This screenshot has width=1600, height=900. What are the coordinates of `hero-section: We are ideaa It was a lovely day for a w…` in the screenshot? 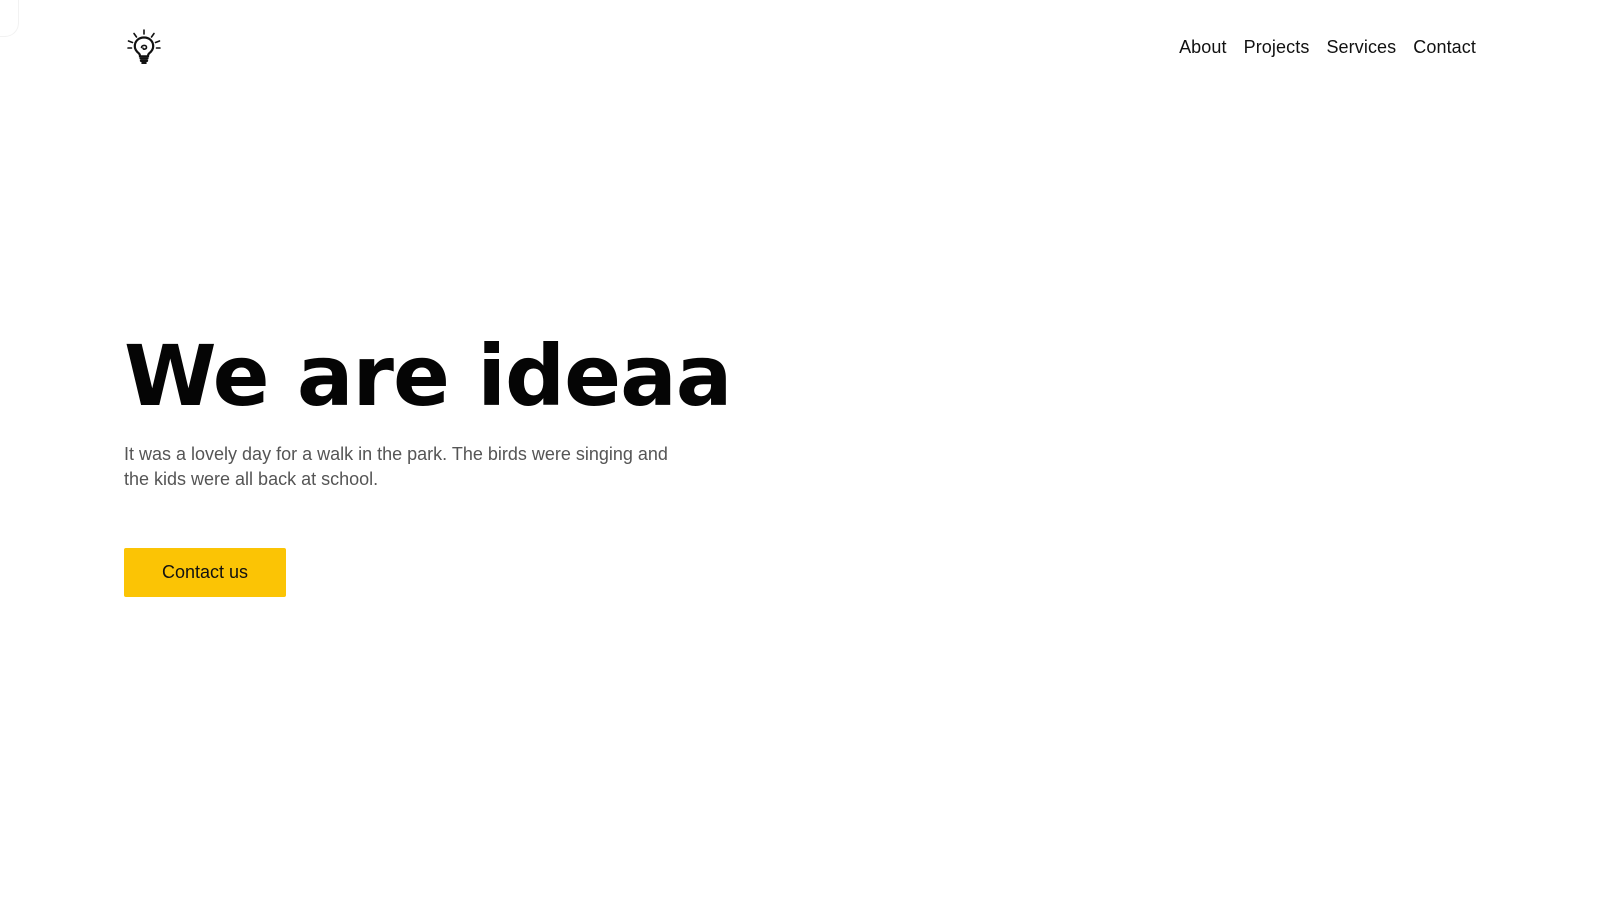 It's located at (474, 411).